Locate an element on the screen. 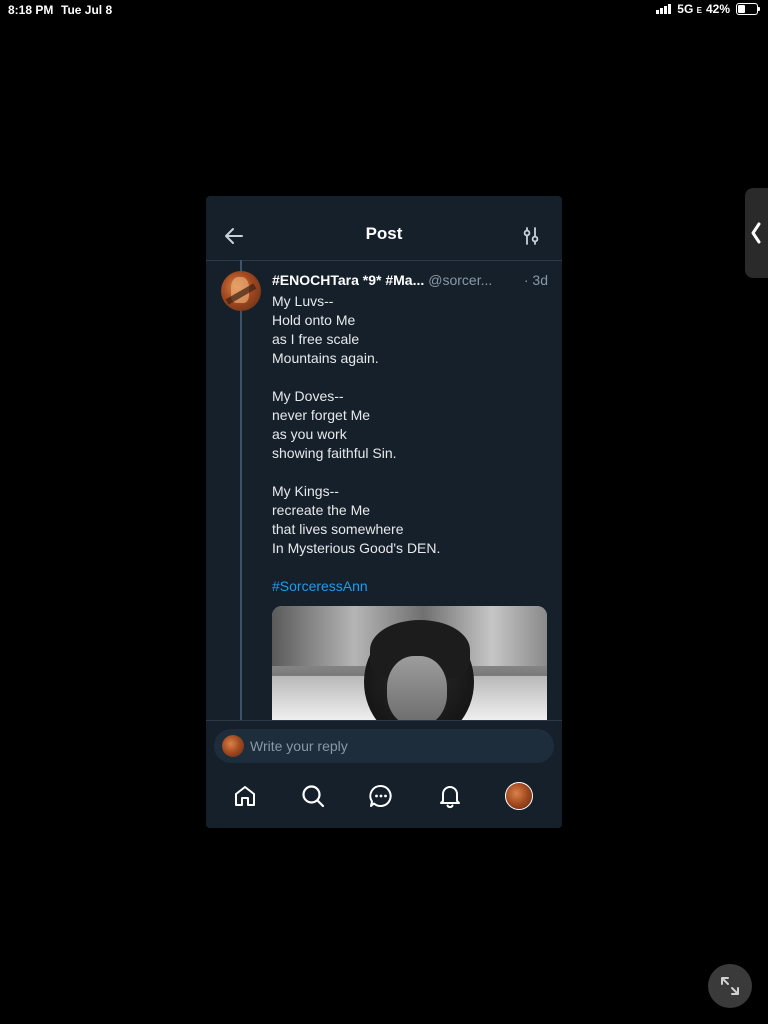  post-author-row: #ENOCHTara *9* #Ma... @sorcer... · 3d is located at coordinates (411, 281).